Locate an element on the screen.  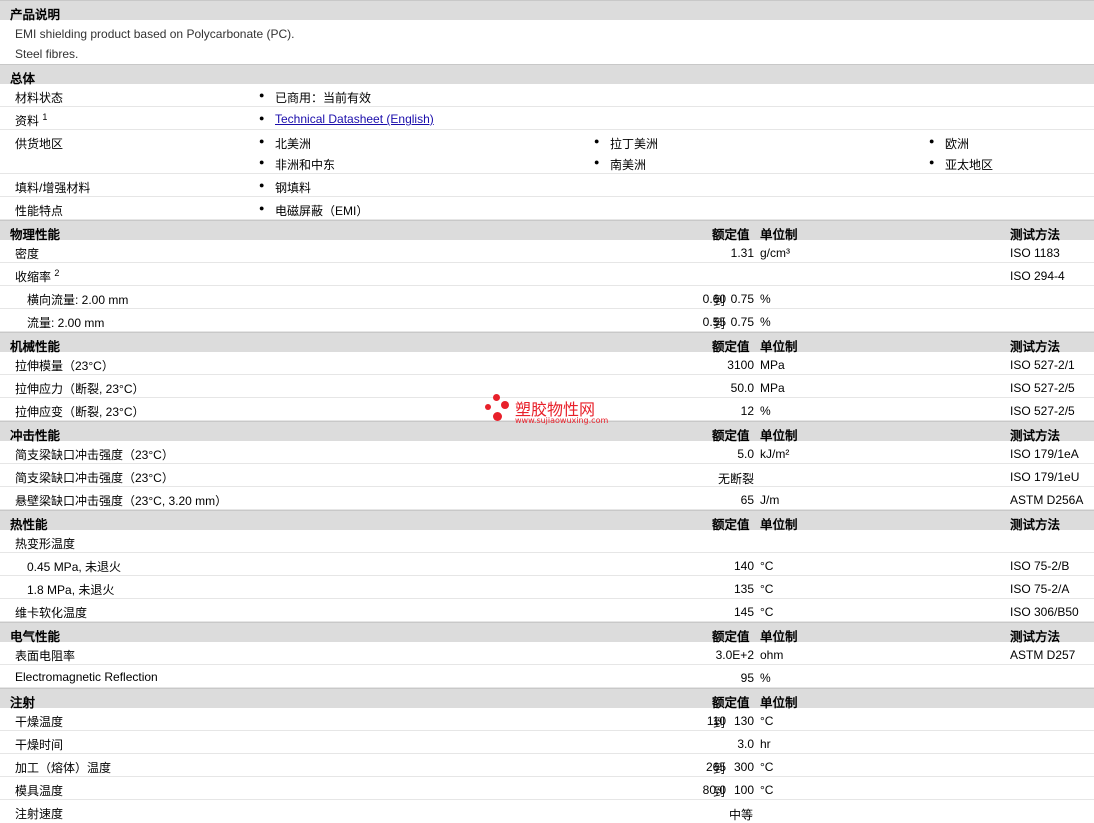
row-label: 干燥温度 is located at coordinates (39, 722).